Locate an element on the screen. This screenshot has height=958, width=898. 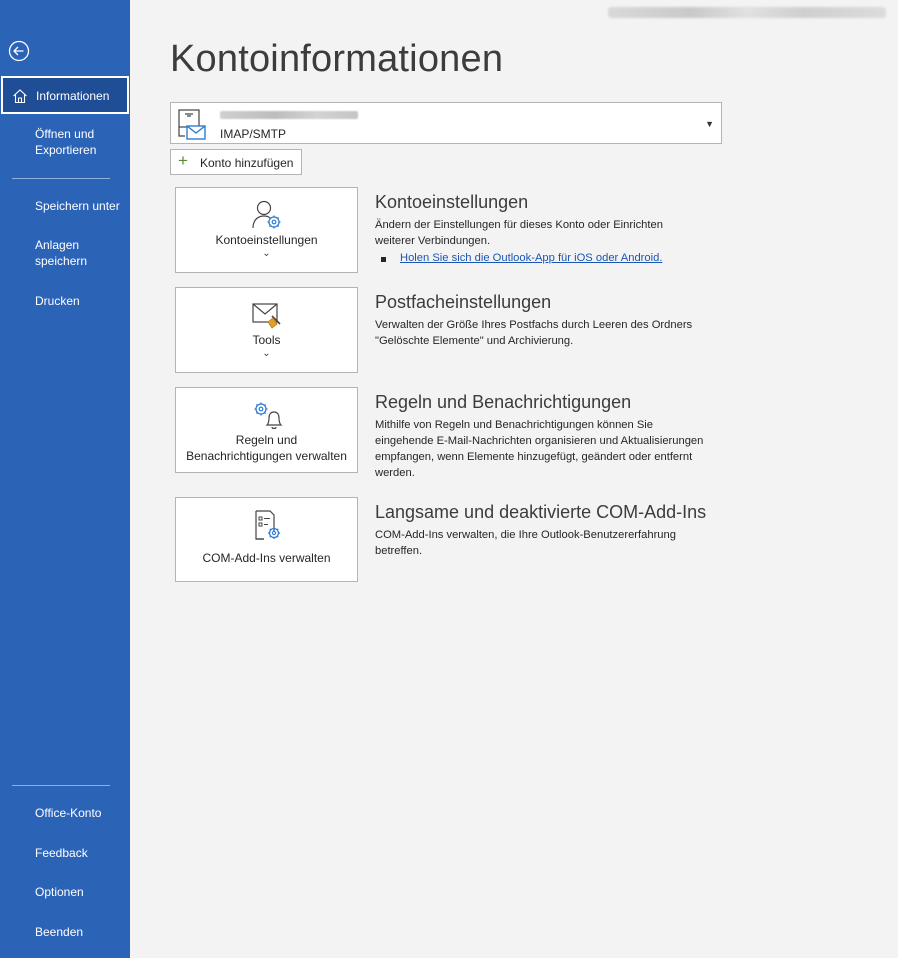
card-label: COM-Add-Ins verwalten is located at coordinates (266, 558).